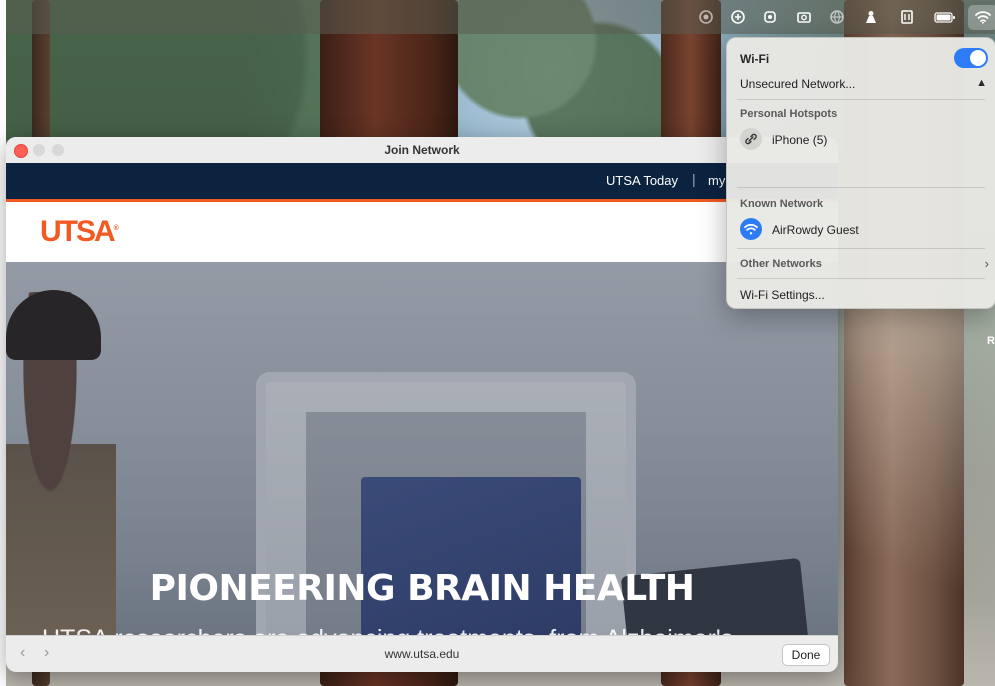 The height and width of the screenshot is (686, 995). I want to click on focus-icon, so click(706, 17).